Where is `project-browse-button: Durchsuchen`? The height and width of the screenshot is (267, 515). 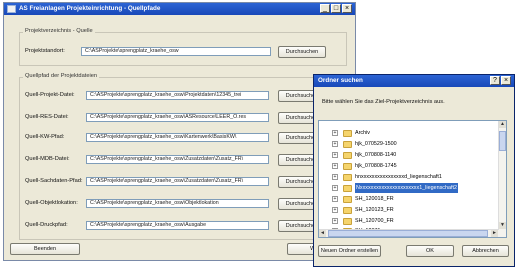
project-browse-button: Durchsuchen is located at coordinates (302, 52).